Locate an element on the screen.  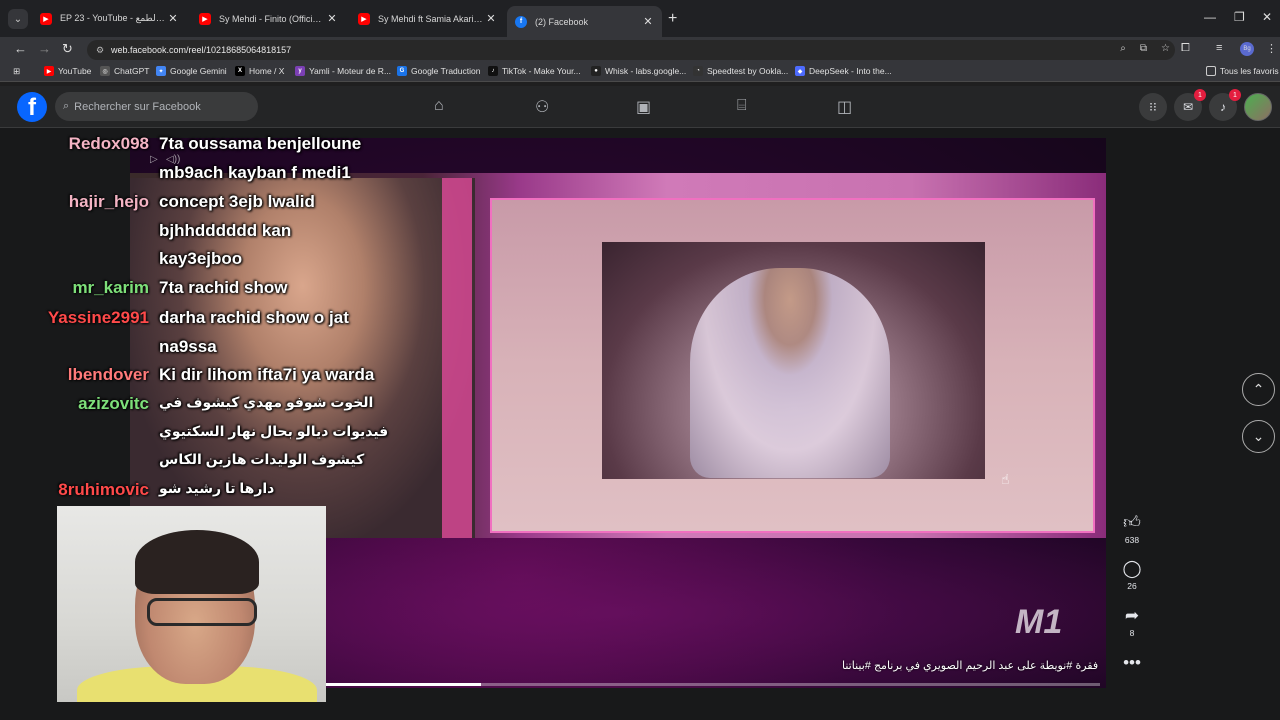
share-button: ➦ 8 is located at coordinates (1132, 622).